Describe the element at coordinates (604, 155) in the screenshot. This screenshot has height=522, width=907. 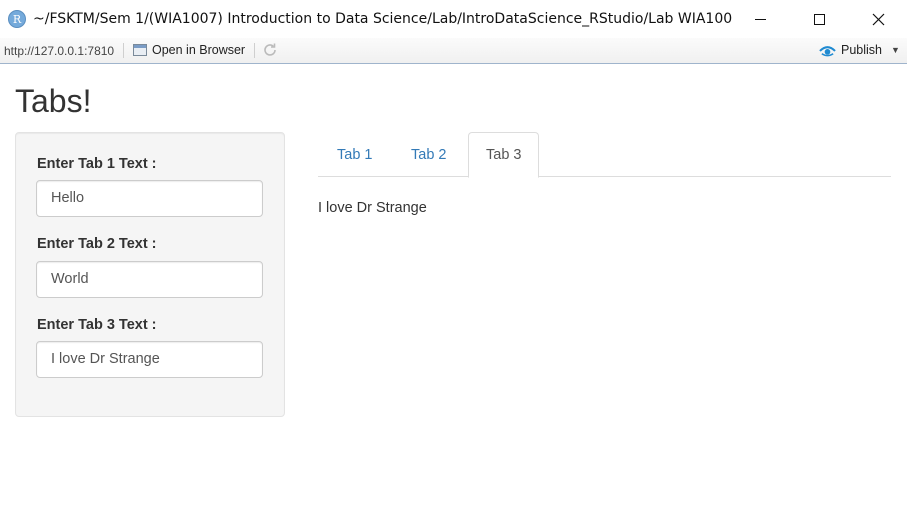
I see `tabset: Tab 1 Tab 2 Tab 3` at that location.